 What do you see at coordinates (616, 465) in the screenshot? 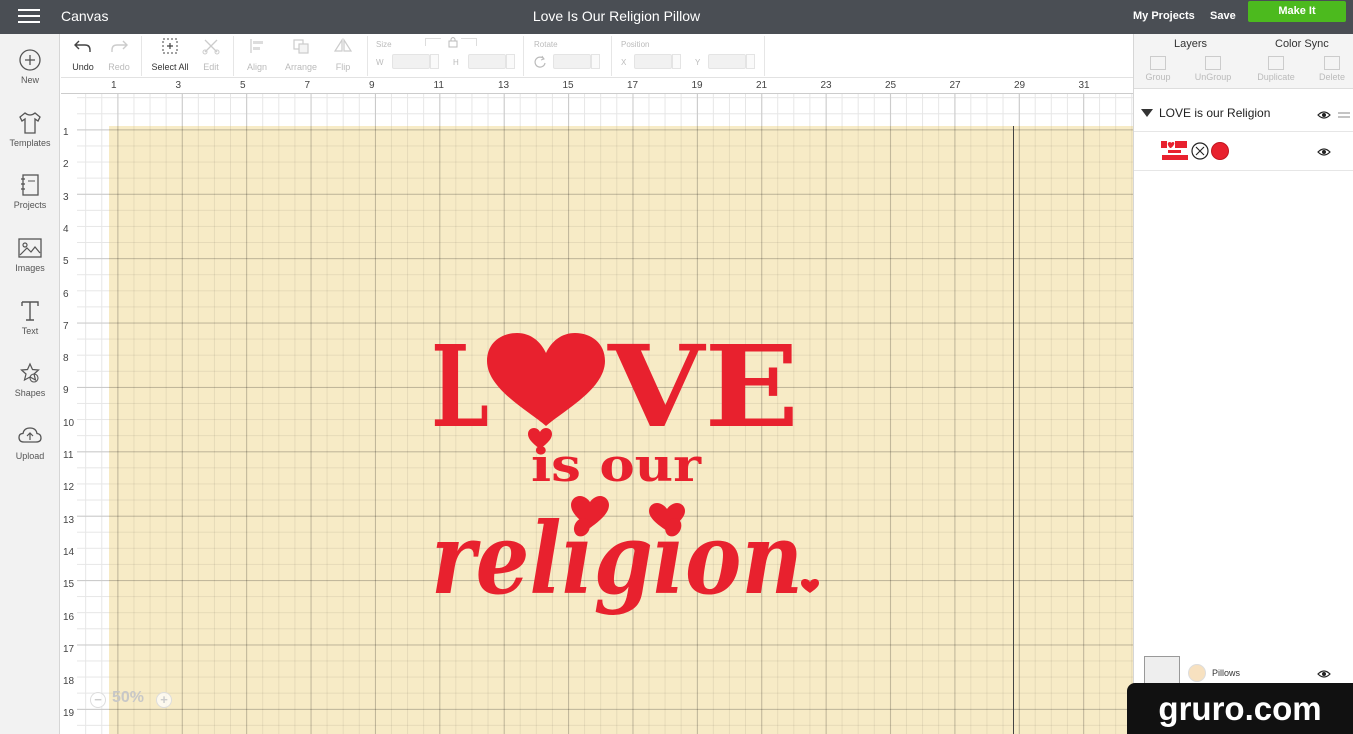
I see `design-line-is-our: is our` at bounding box center [616, 465].